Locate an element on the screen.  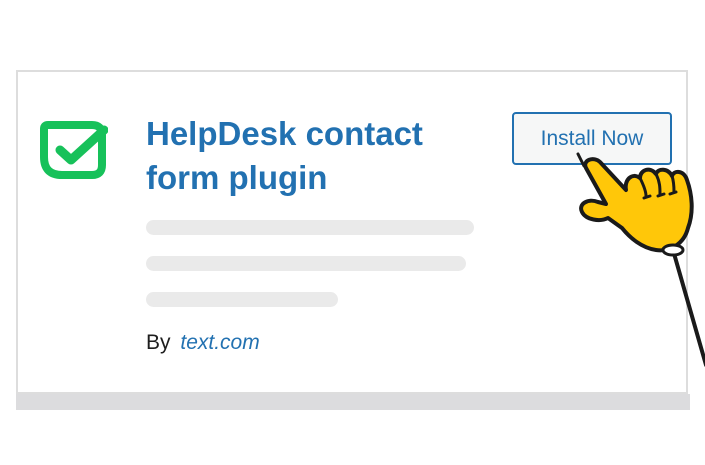
plugin-title: HelpDesk contact form plugin is located at coordinates (316, 156).